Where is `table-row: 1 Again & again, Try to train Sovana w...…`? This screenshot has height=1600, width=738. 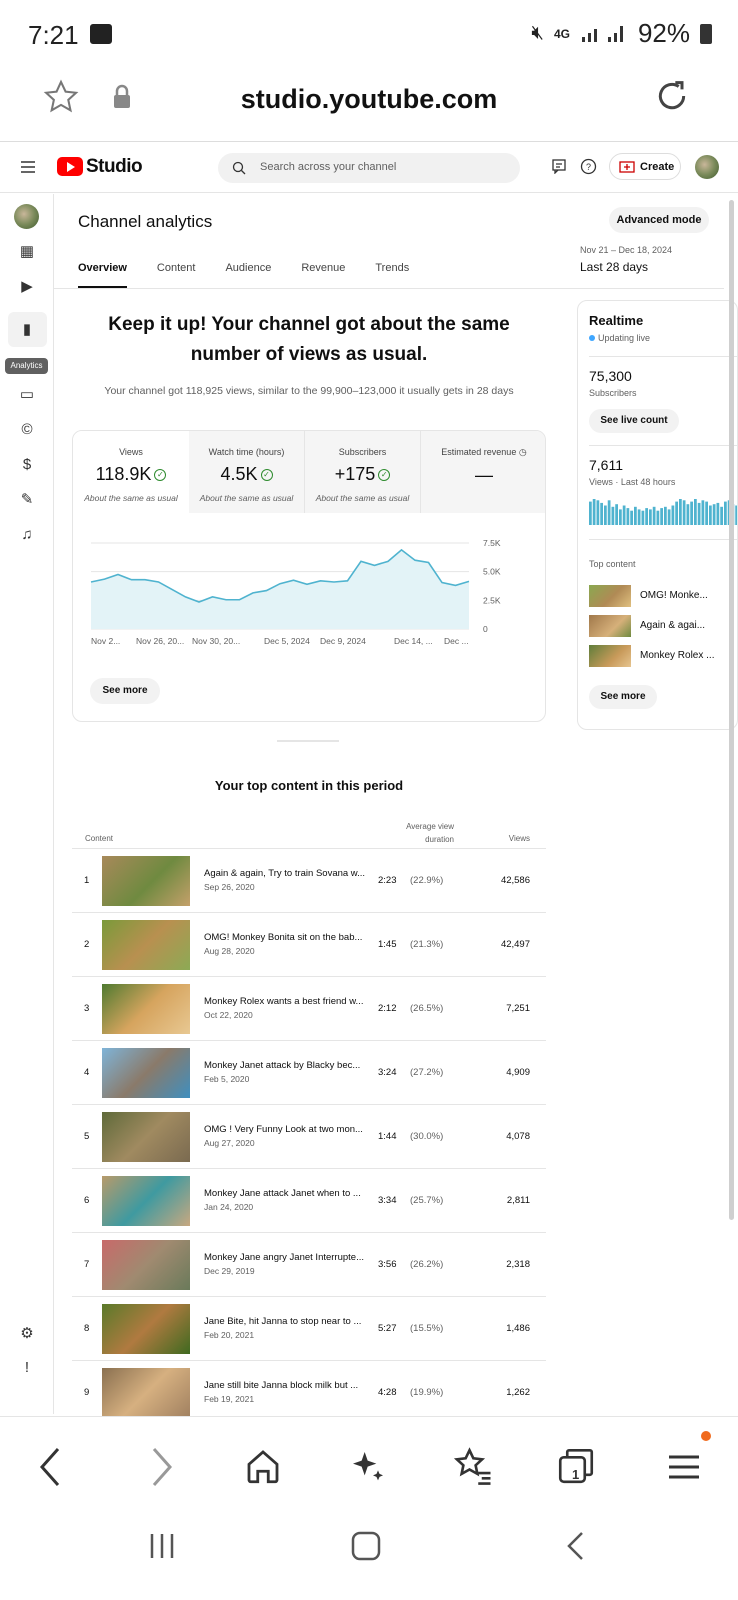
table-row: 1 Again & again, Try to train Sovana w...… is located at coordinates (309, 880).